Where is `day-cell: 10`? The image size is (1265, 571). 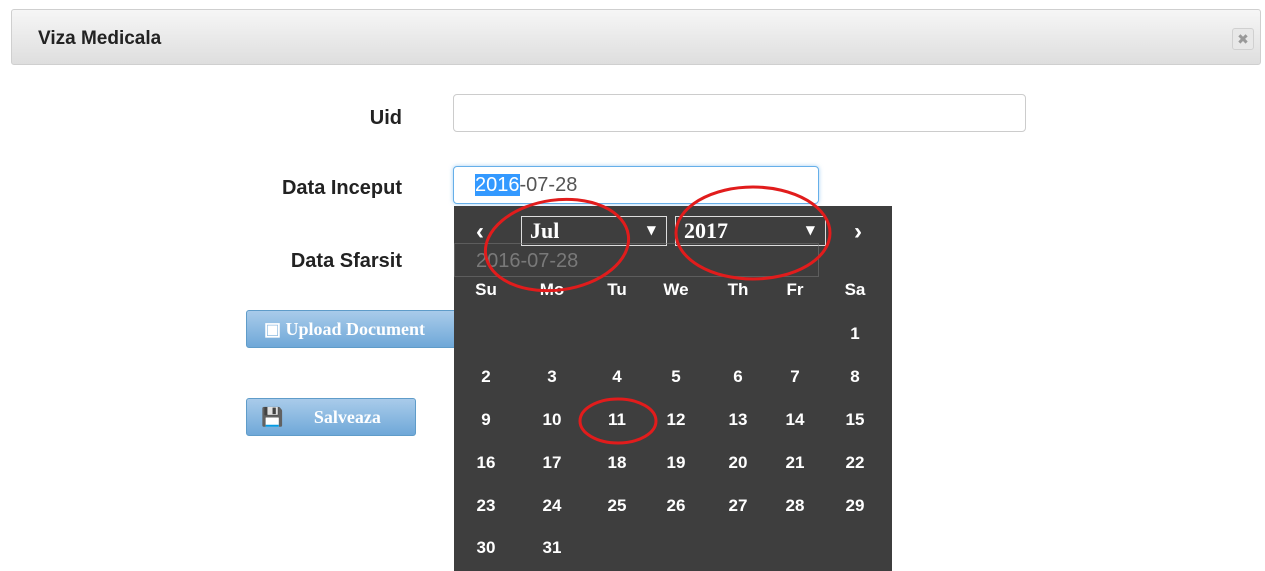 day-cell: 10 is located at coordinates (552, 420).